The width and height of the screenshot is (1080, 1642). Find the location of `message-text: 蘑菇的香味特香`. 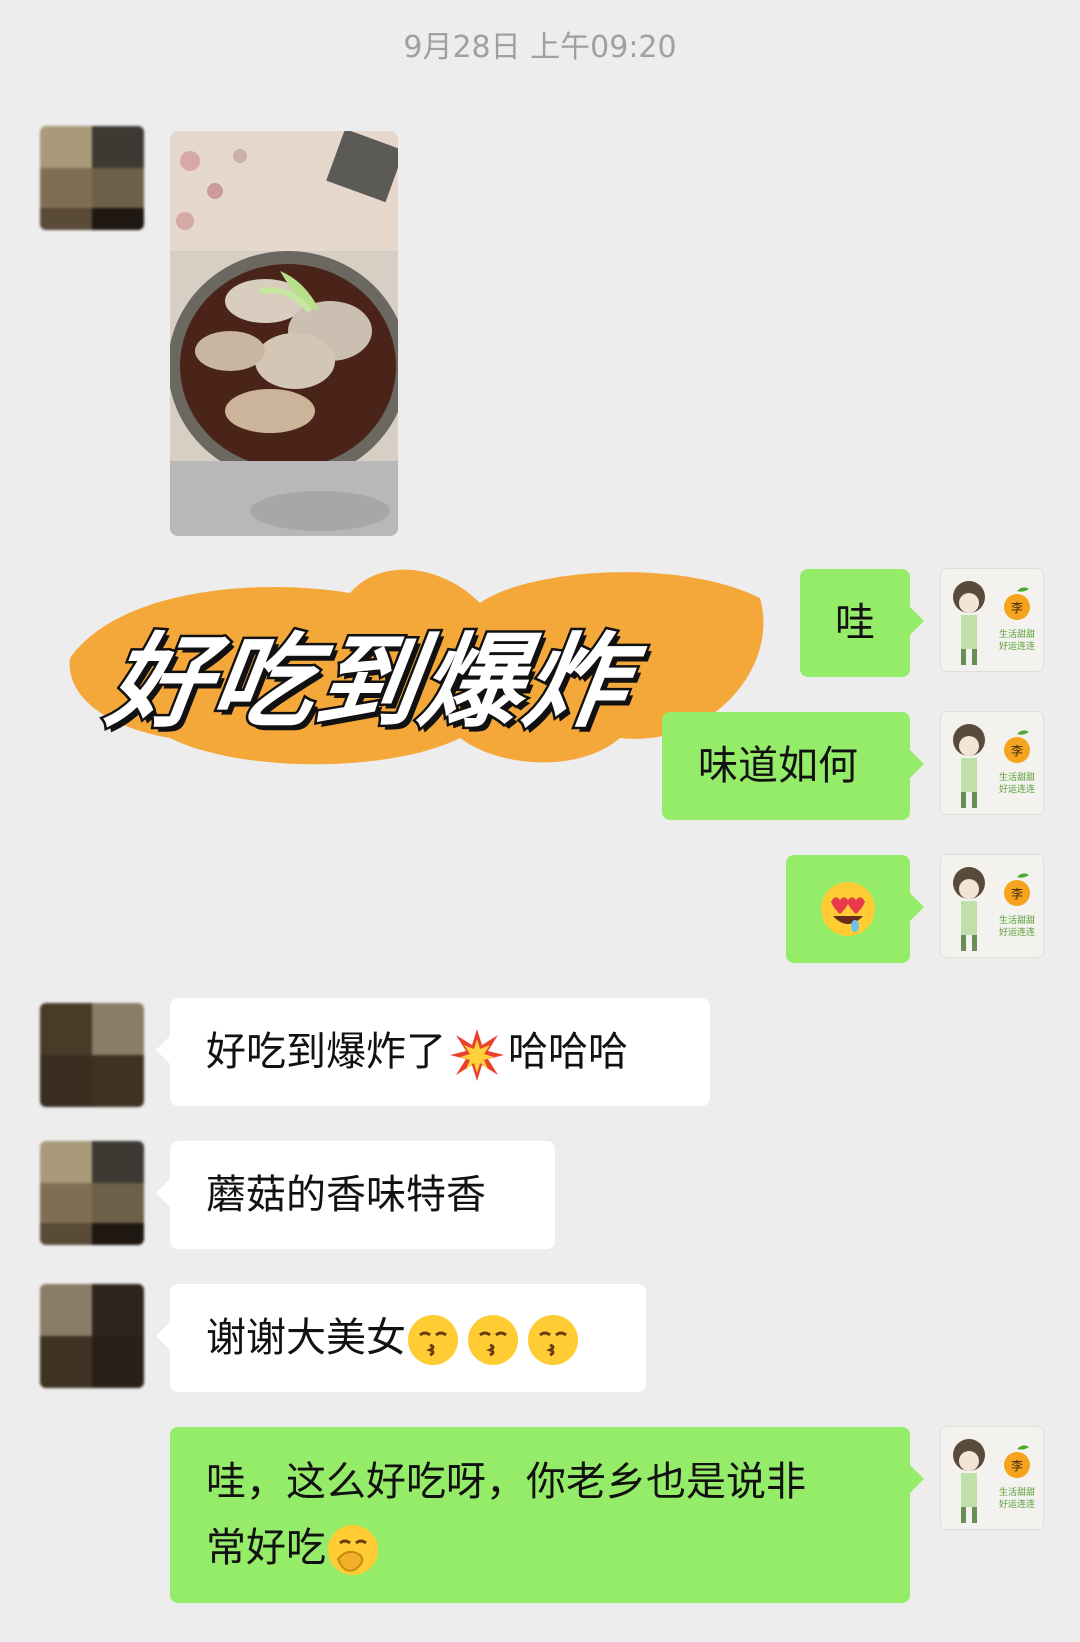

message-text: 蘑菇的香味特香 is located at coordinates (346, 1195).